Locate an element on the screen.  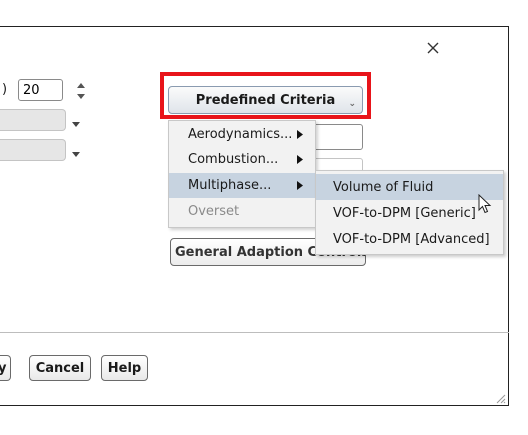
help-button-label: Help is located at coordinates (124, 368).